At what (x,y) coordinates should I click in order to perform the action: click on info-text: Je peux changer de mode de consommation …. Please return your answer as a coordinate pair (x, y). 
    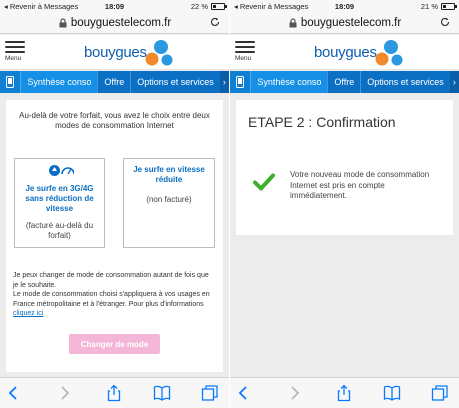
    Looking at the image, I should click on (114, 295).